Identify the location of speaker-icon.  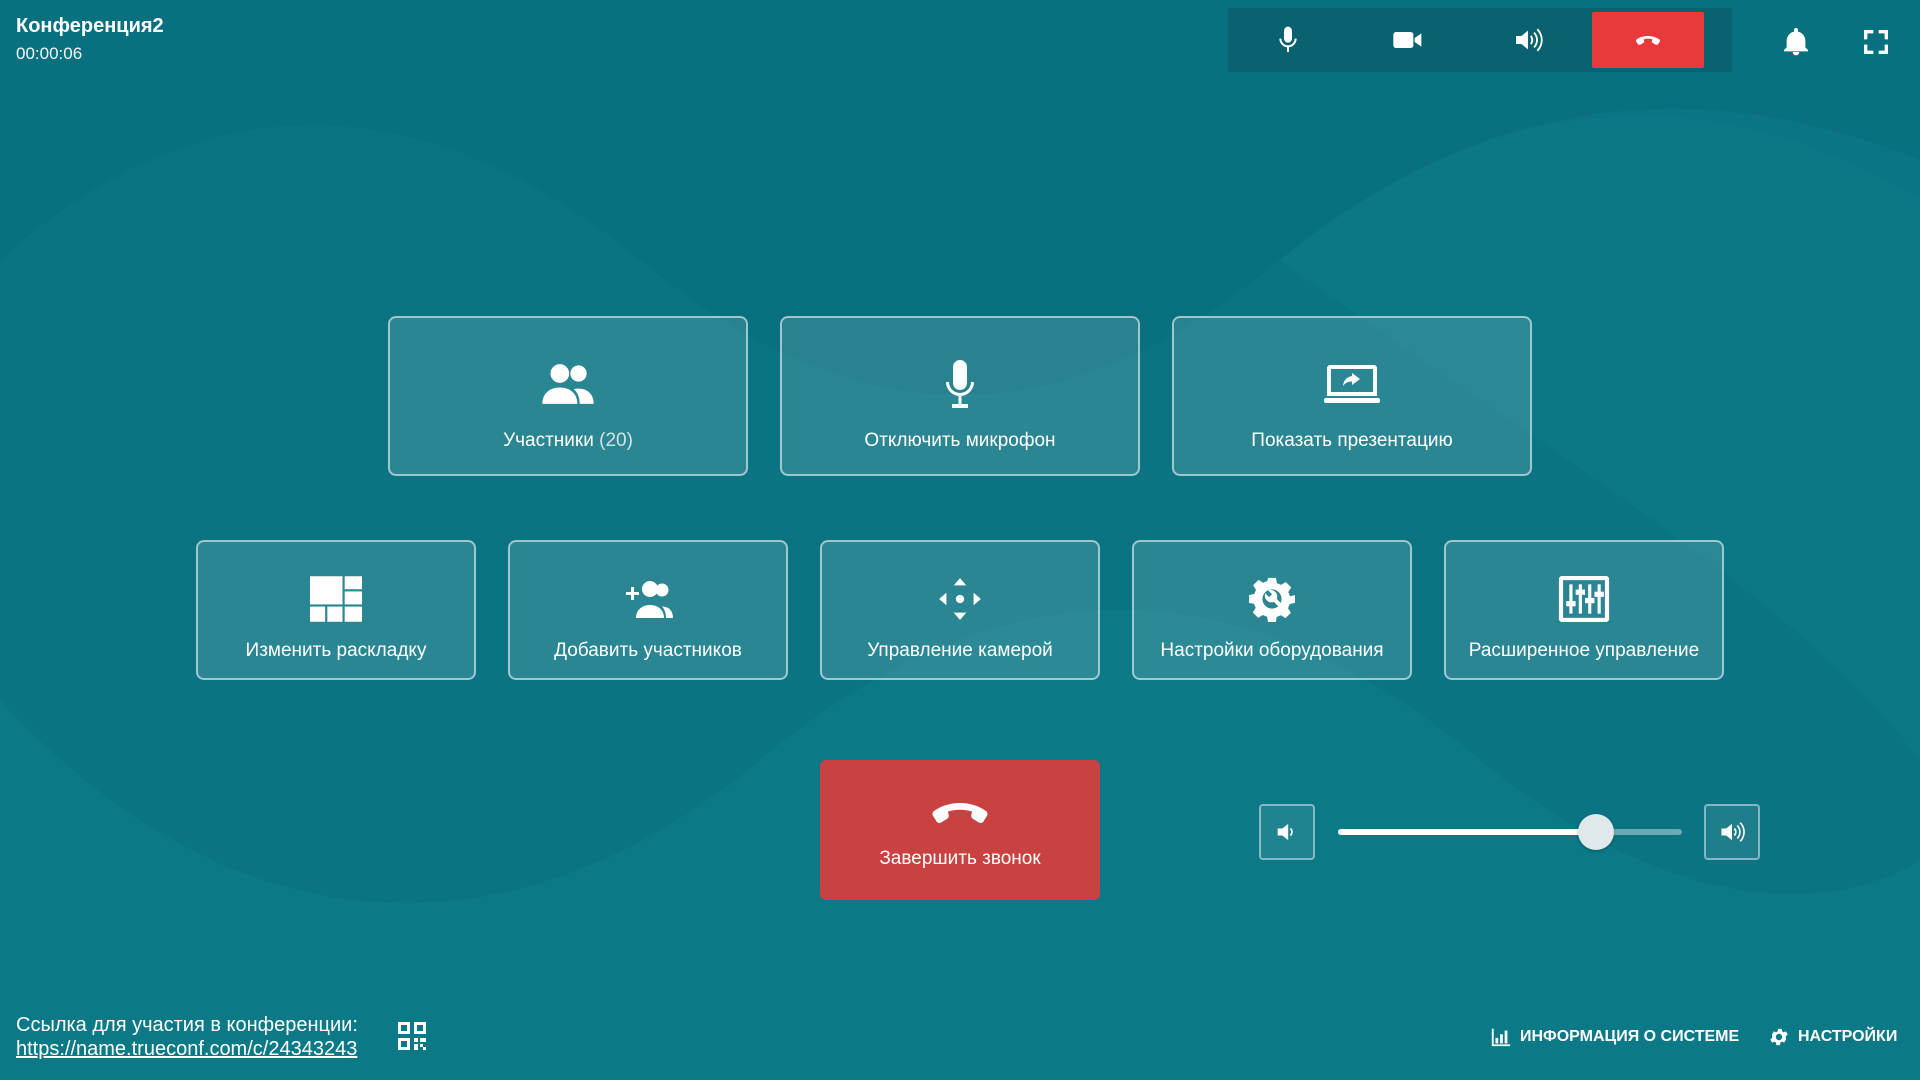
(1529, 40).